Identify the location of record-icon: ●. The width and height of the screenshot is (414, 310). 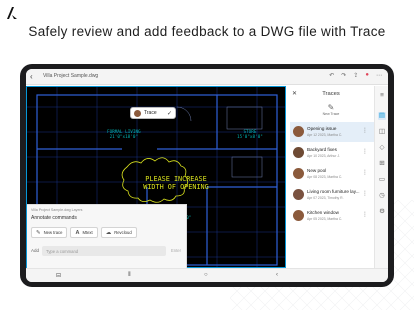
(367, 75).